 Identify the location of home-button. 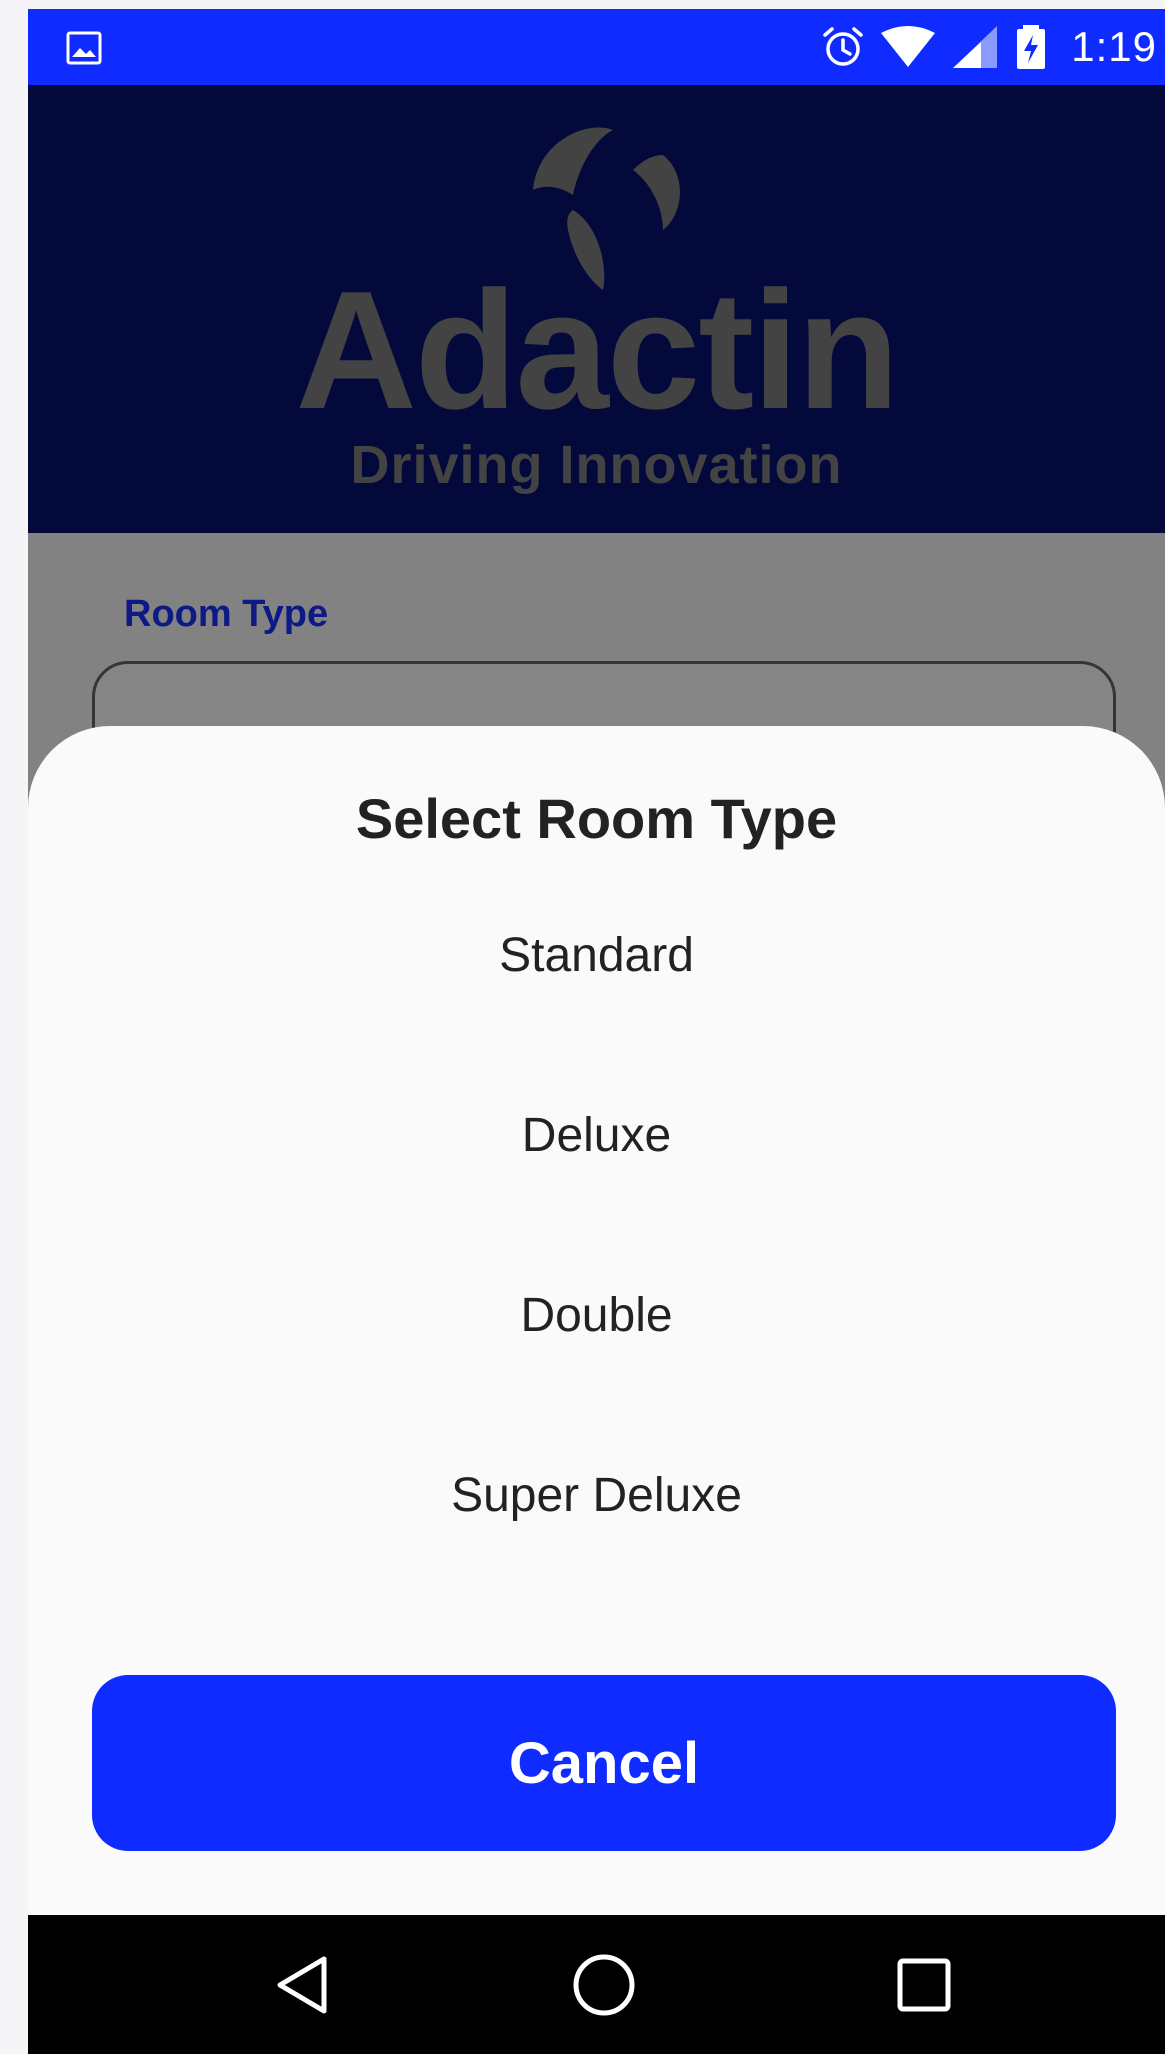
(604, 1985).